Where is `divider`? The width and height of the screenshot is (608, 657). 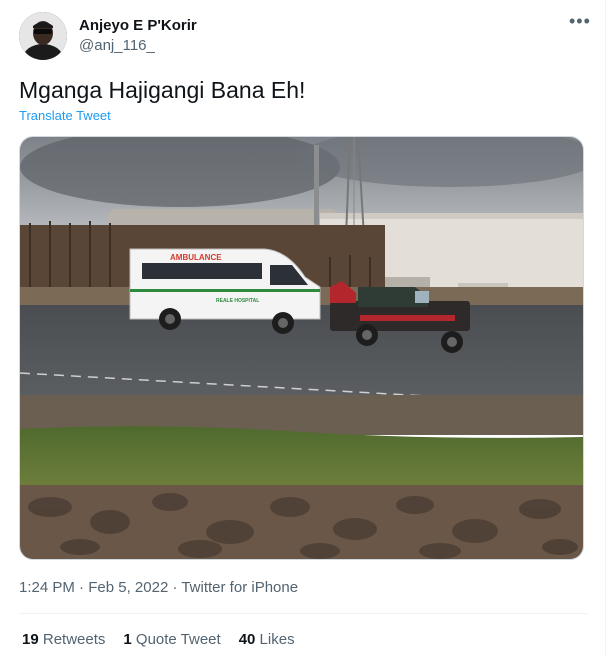 divider is located at coordinates (303, 613).